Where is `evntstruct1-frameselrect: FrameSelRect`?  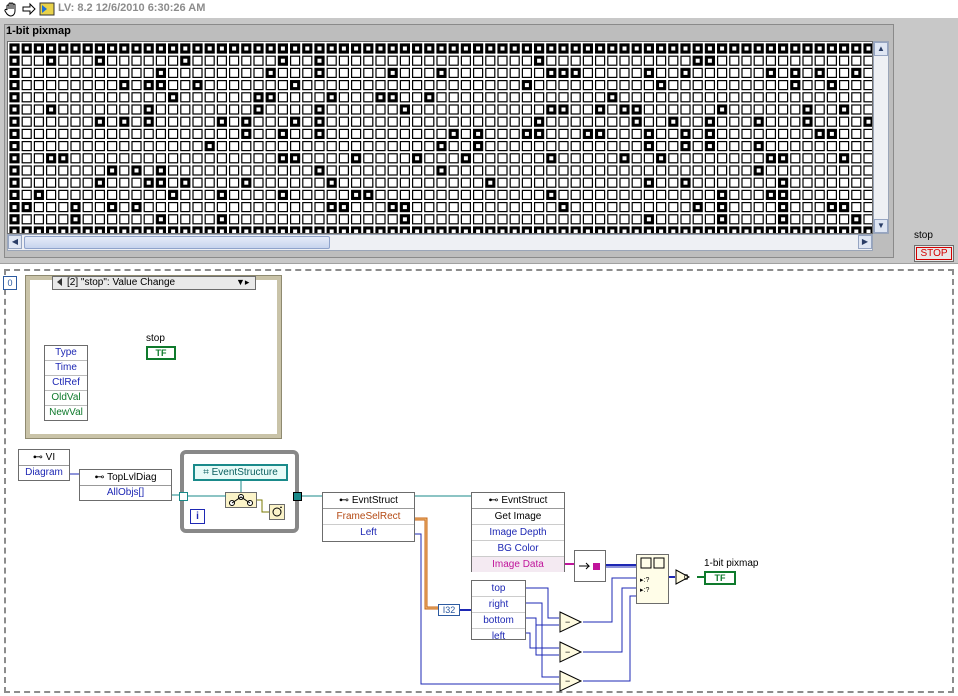 evntstruct1-frameselrect: FrameSelRect is located at coordinates (368, 517).